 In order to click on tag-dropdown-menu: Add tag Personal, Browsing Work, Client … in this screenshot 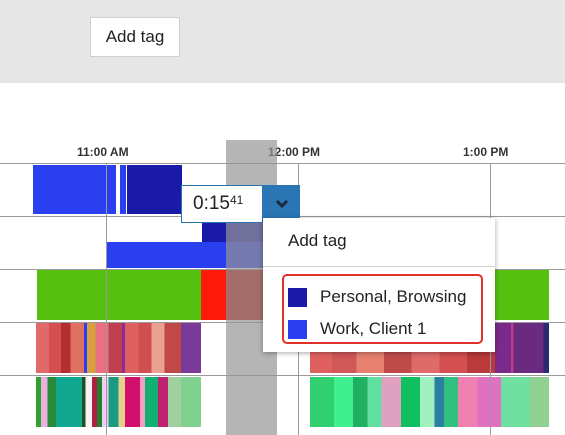, I will do `click(379, 285)`.